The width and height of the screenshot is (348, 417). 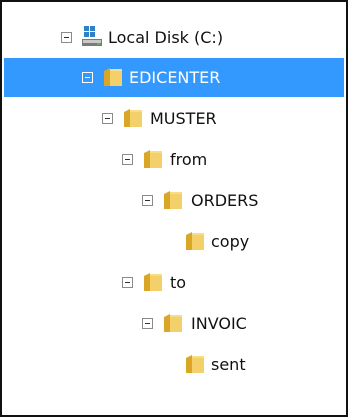 I want to click on tree-item-edicenter: EDICENTER, so click(x=174, y=77).